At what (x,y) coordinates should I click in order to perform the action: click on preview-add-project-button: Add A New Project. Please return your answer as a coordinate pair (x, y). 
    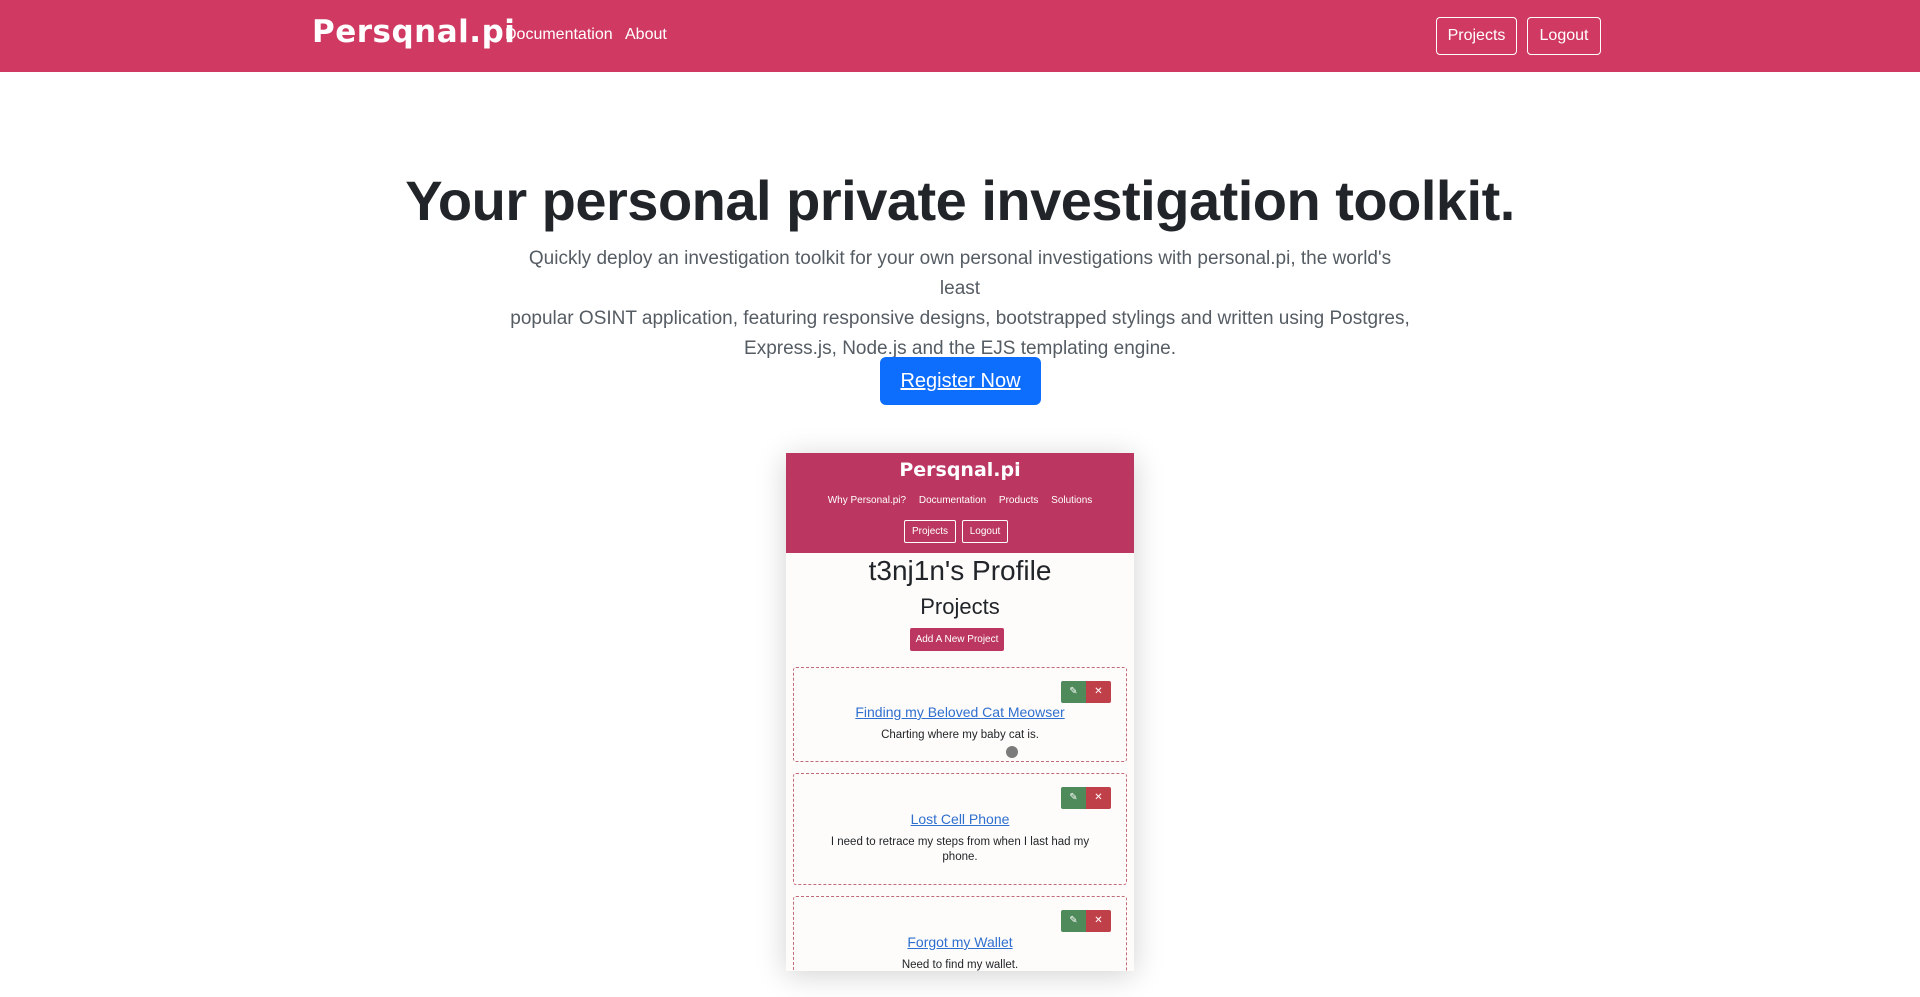
    Looking at the image, I should click on (957, 639).